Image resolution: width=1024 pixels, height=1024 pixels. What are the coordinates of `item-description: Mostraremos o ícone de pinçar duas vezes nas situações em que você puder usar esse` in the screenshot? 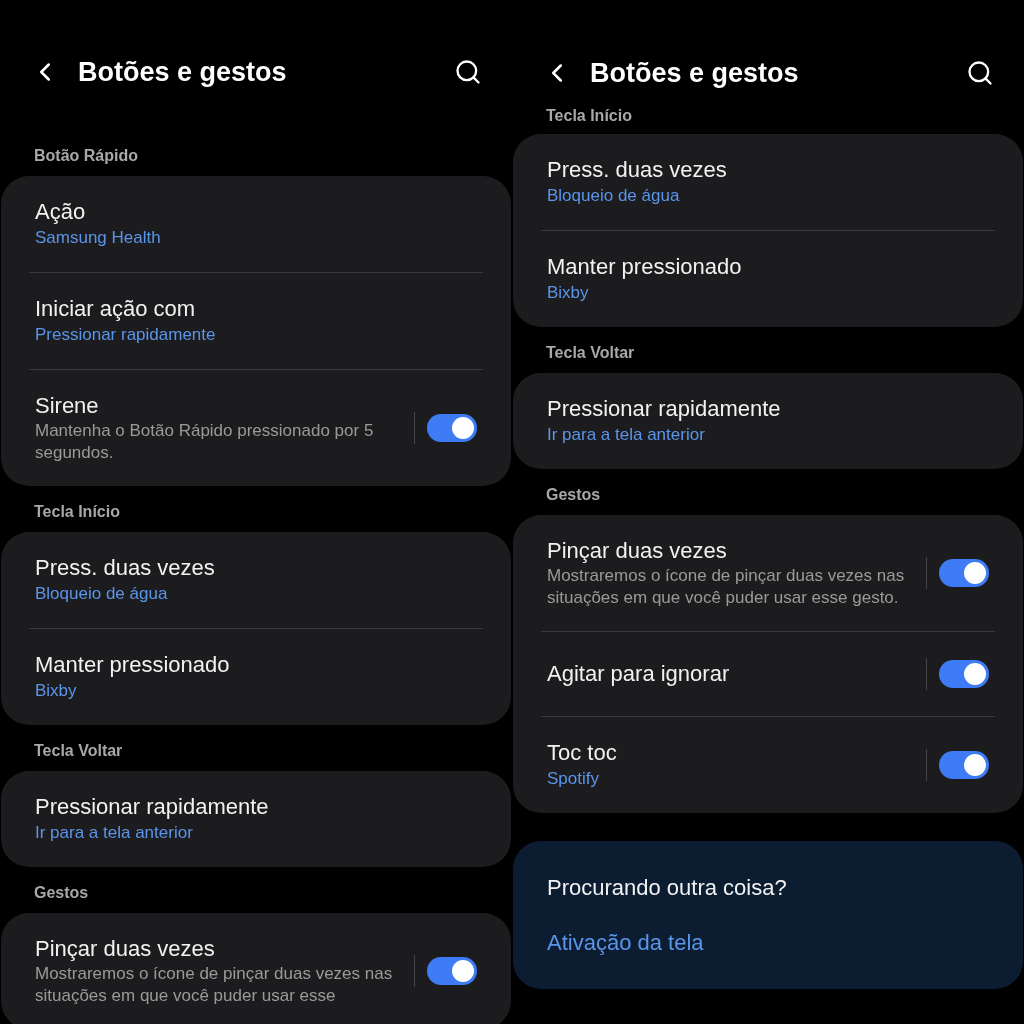 It's located at (214, 985).